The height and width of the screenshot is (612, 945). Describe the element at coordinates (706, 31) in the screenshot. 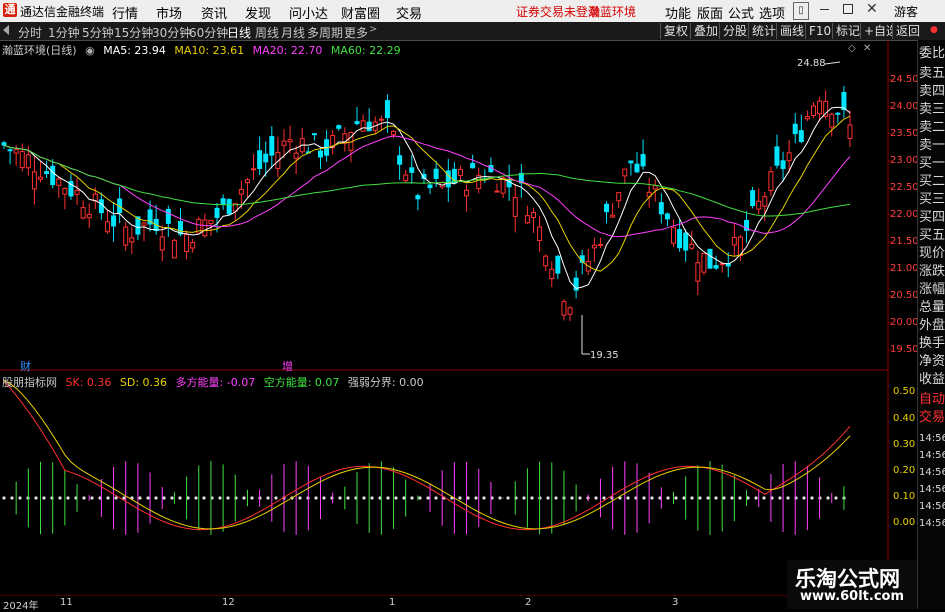

I see `btn-diejia: 叠加` at that location.